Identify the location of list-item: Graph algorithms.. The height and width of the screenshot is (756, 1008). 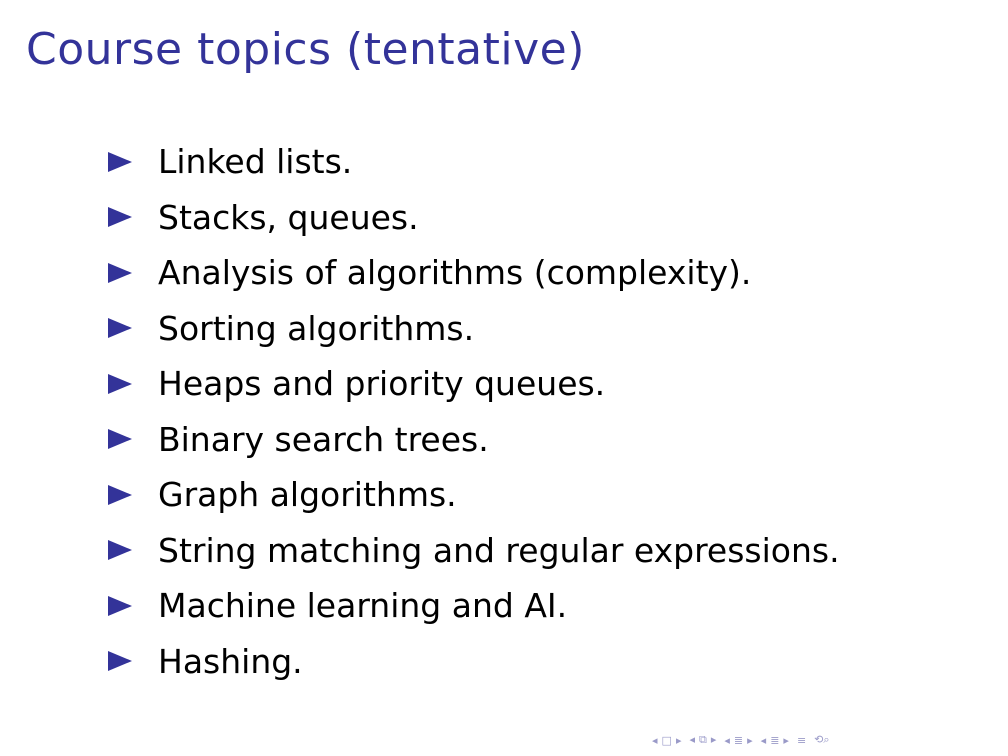
(474, 495).